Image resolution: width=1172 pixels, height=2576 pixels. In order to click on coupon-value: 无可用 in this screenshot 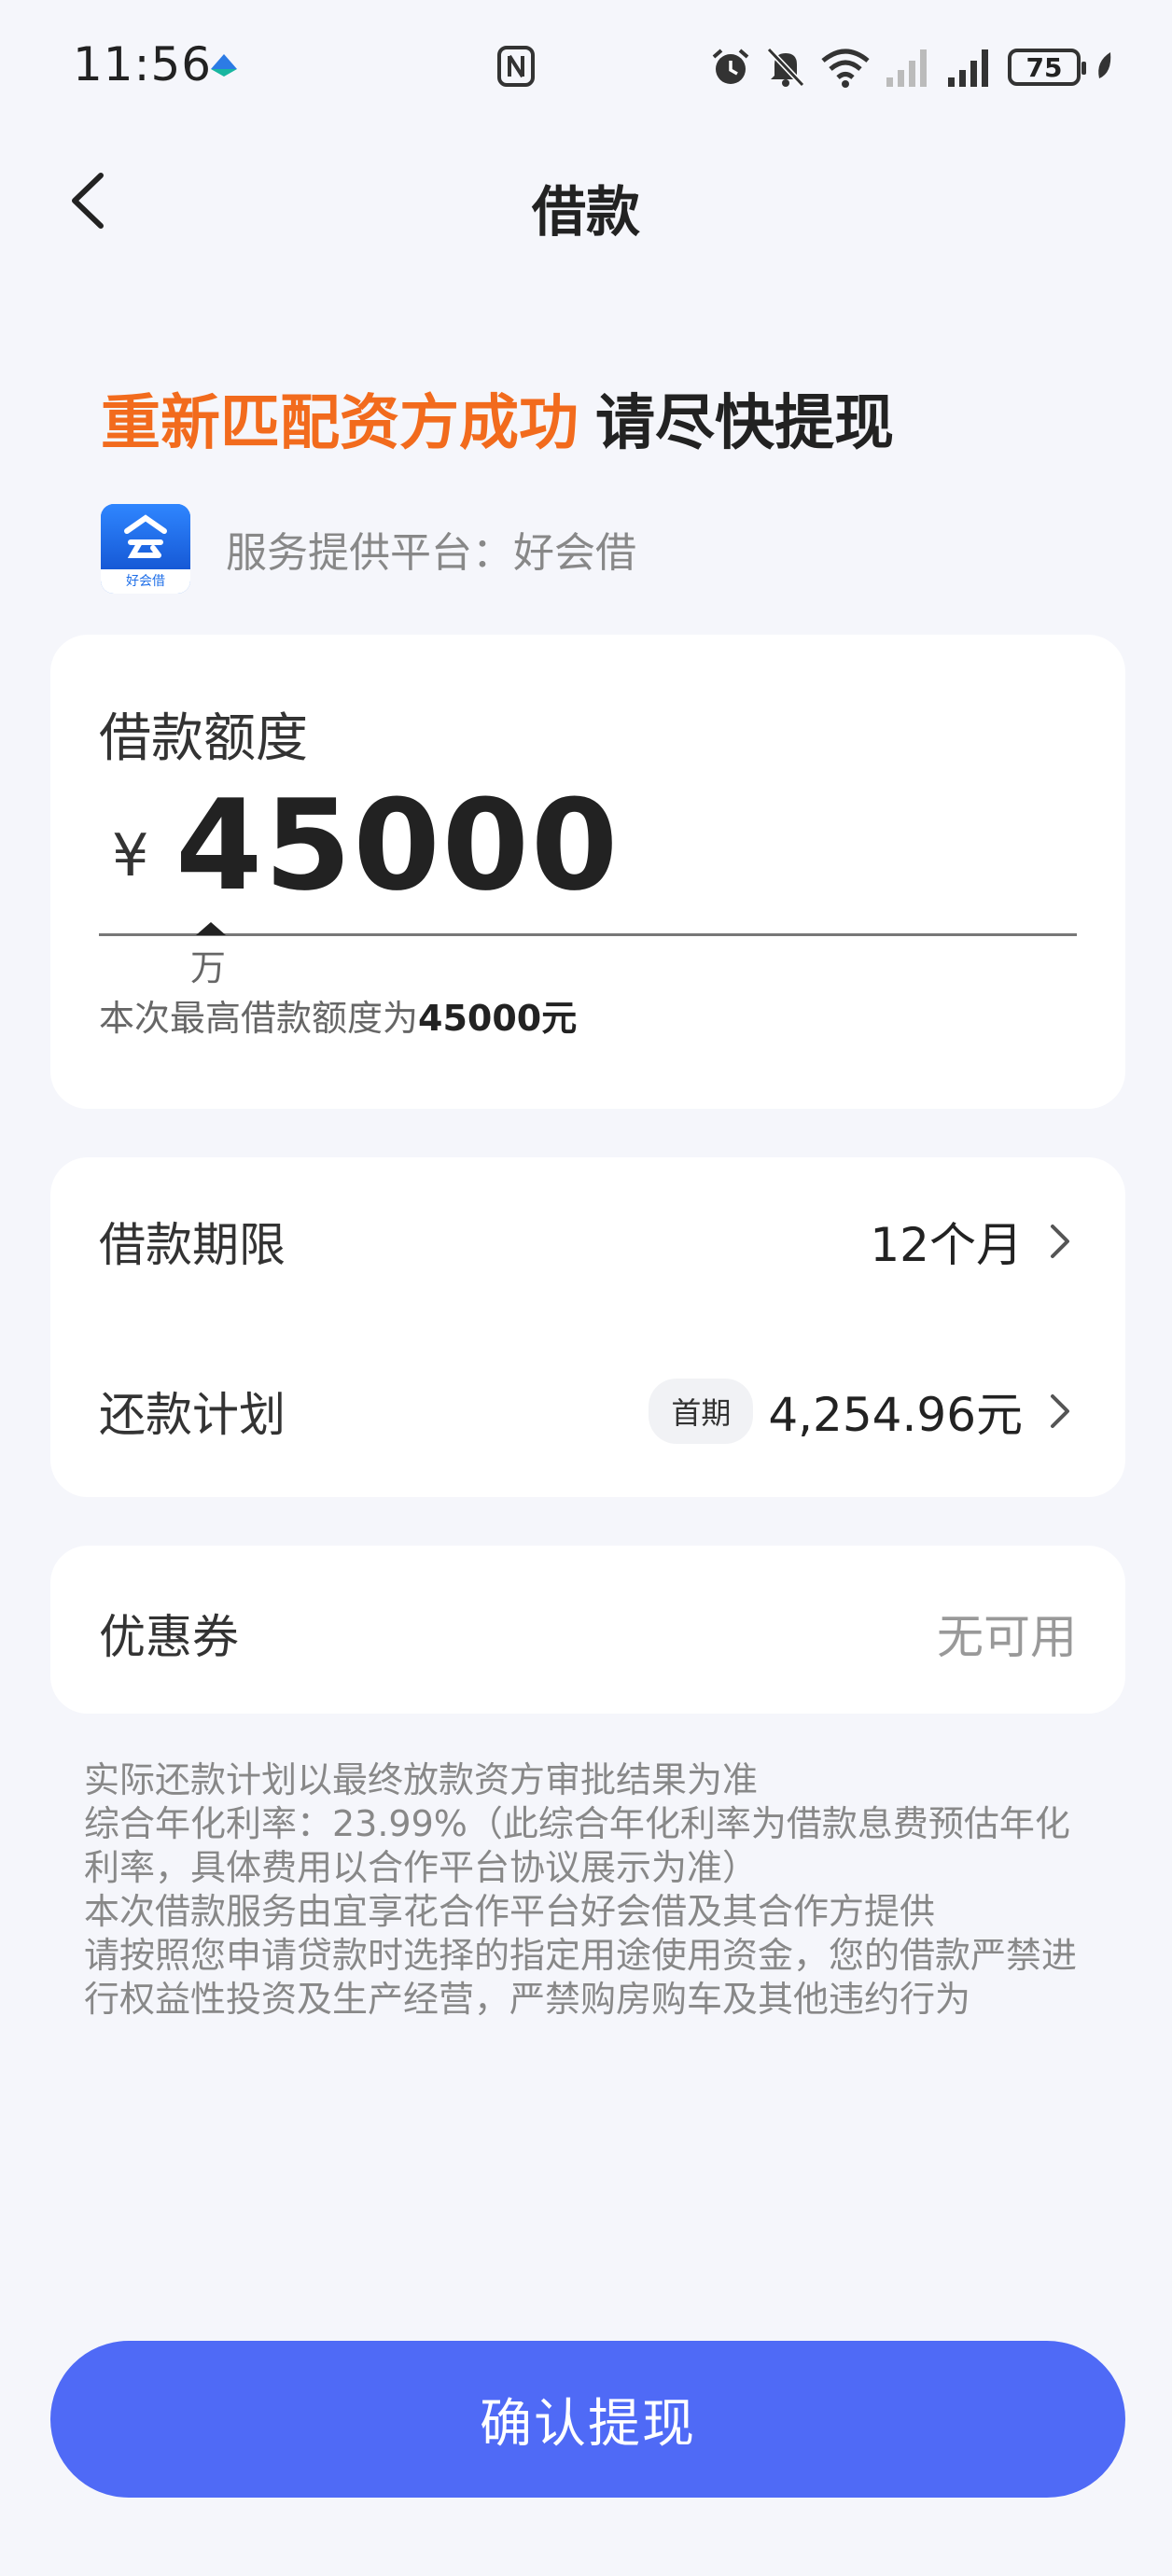, I will do `click(1007, 1637)`.